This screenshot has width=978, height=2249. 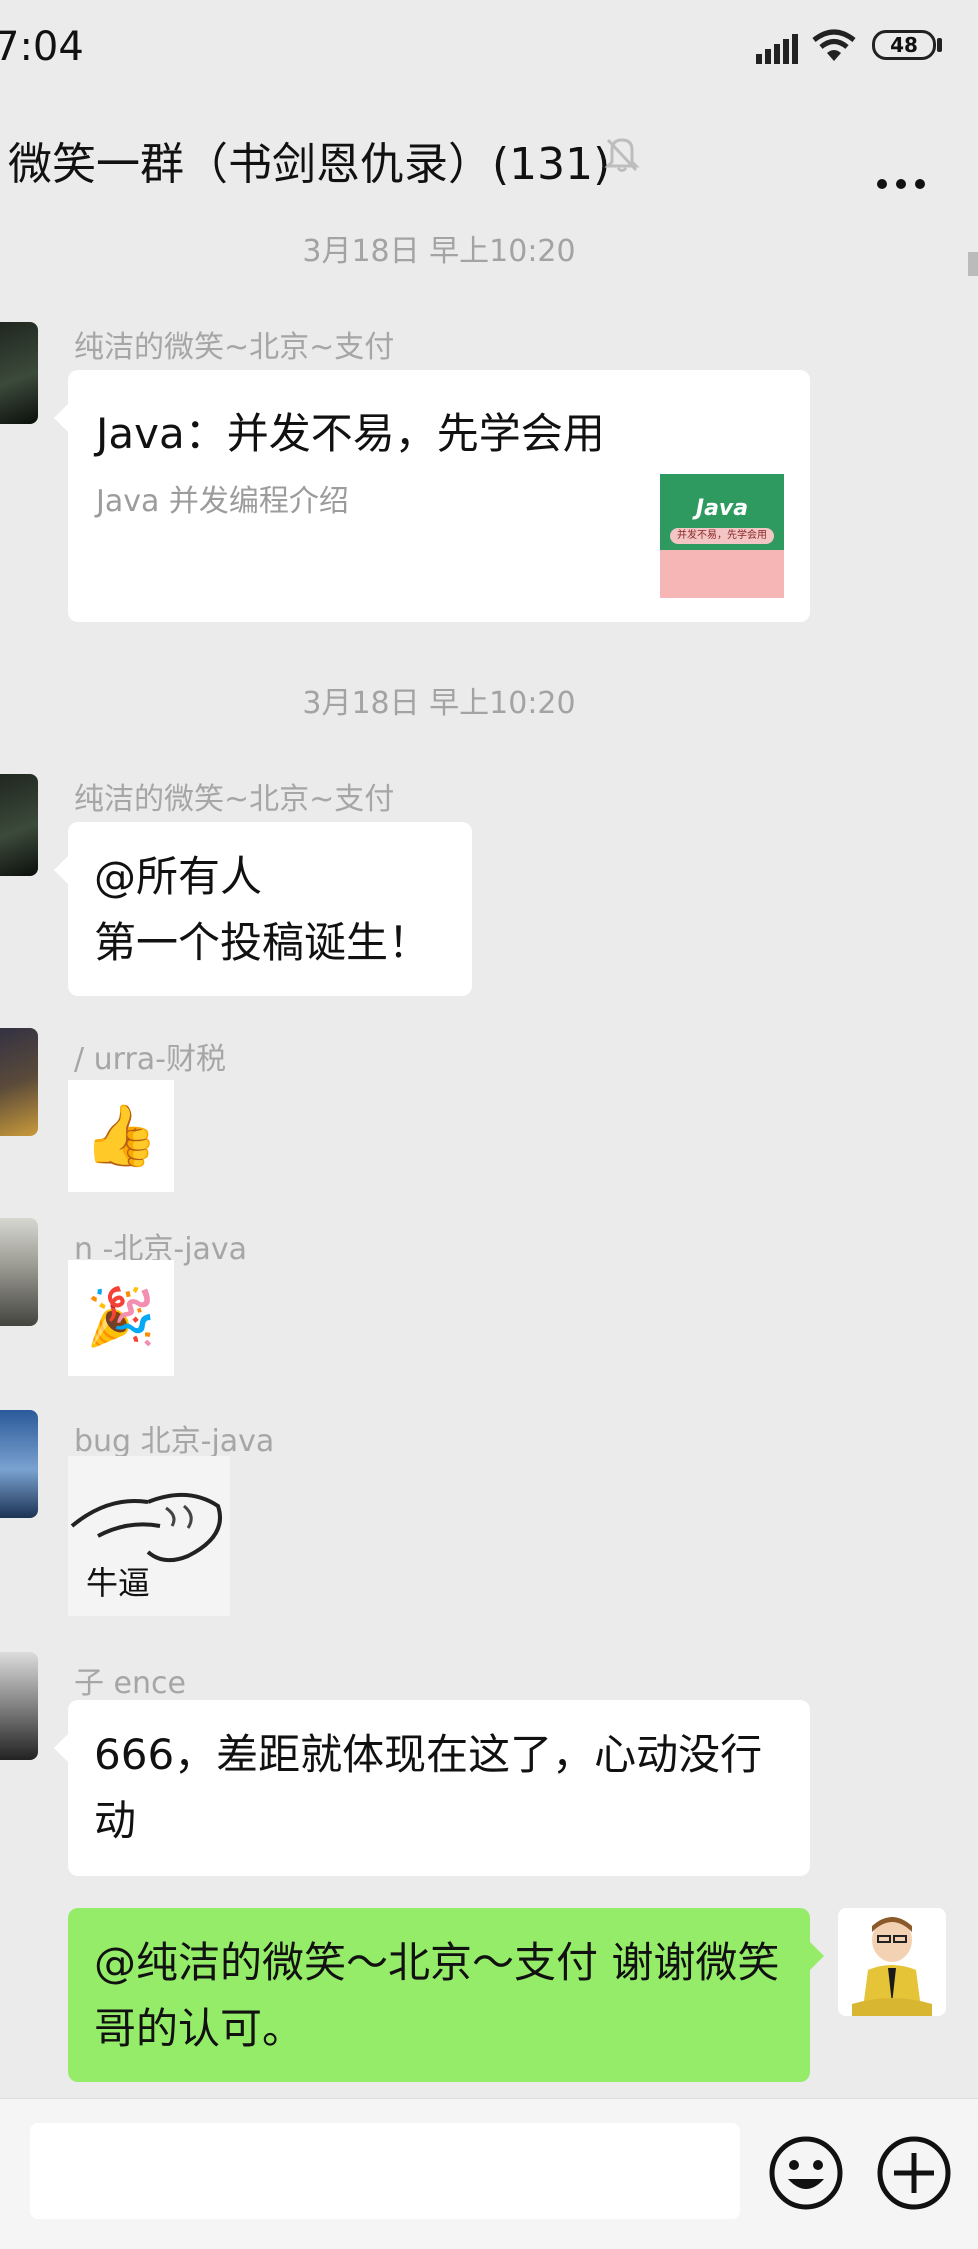 What do you see at coordinates (904, 45) in the screenshot?
I see `battery-icon: 48` at bounding box center [904, 45].